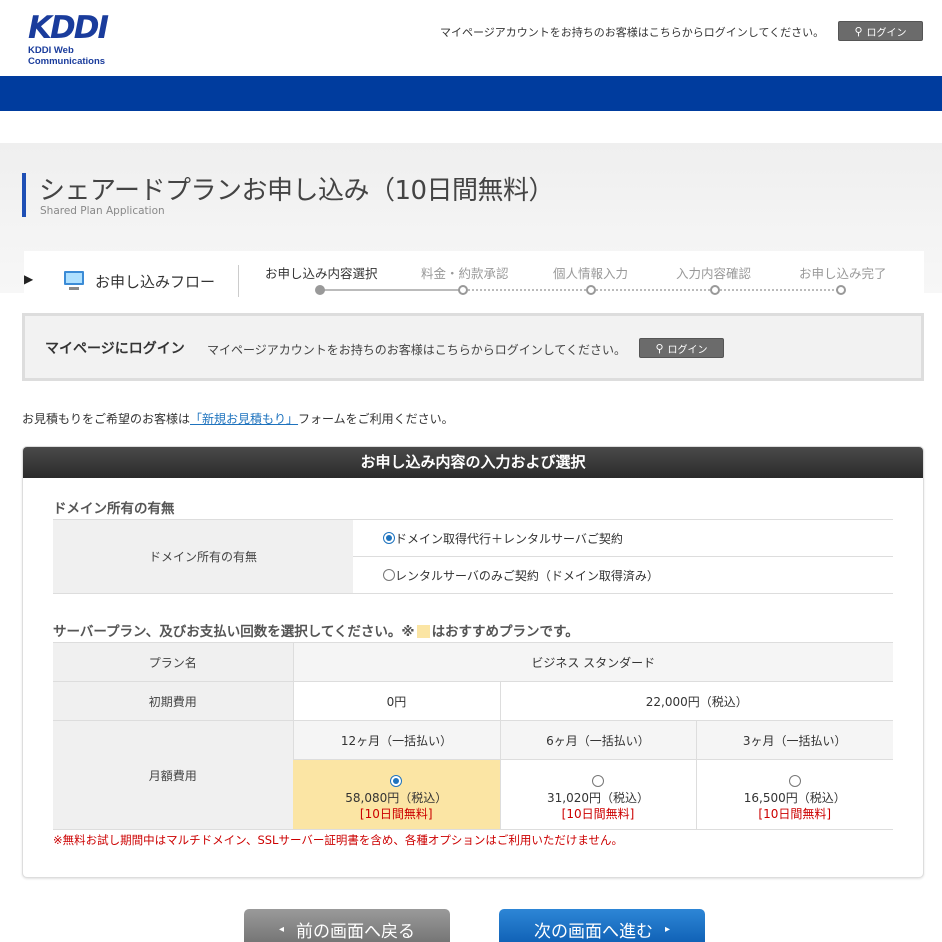 This screenshot has height=942, width=942. I want to click on flow-step-select: お申し込み内容選択, so click(321, 273).